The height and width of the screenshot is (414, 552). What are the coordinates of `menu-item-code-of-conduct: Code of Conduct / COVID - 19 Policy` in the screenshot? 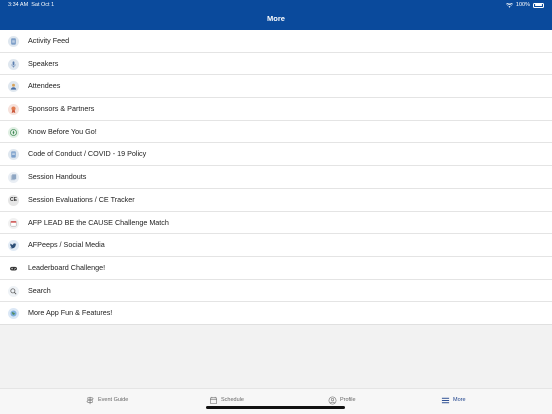 It's located at (276, 155).